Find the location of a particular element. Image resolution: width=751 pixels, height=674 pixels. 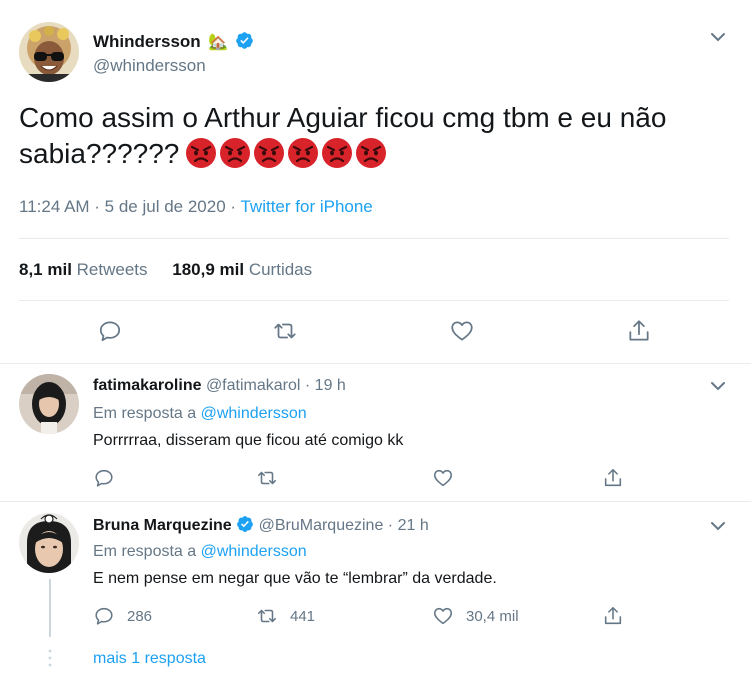

author-handle: @whindersson is located at coordinates (149, 66).